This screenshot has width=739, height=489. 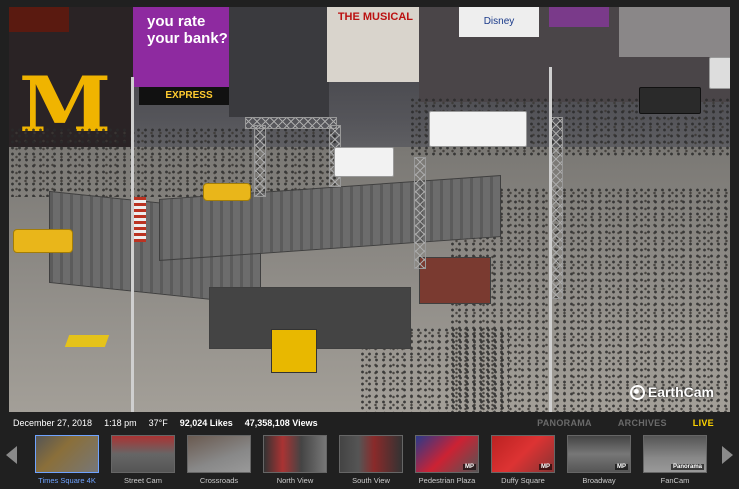 What do you see at coordinates (189, 96) in the screenshot?
I see `express-sign: EXPRESS` at bounding box center [189, 96].